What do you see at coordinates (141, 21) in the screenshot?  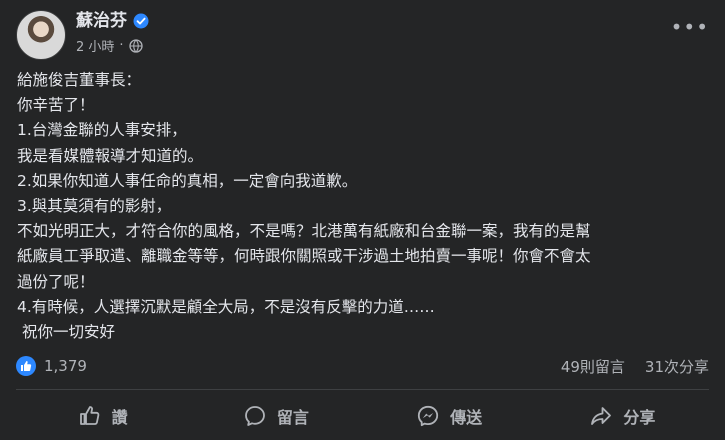 I see `verified-icon` at bounding box center [141, 21].